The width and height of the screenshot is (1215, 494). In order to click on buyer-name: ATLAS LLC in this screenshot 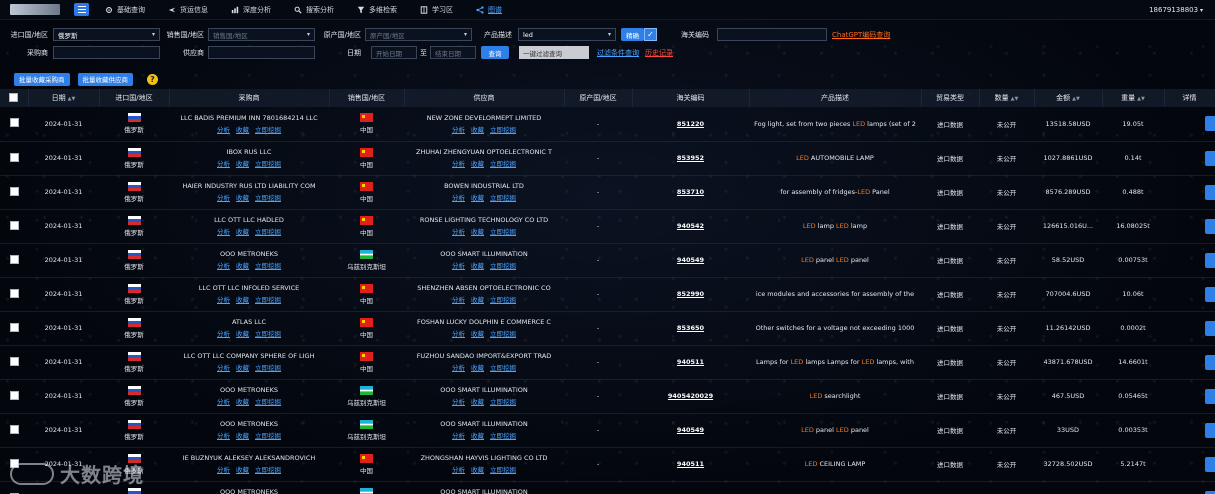, I will do `click(249, 322)`.